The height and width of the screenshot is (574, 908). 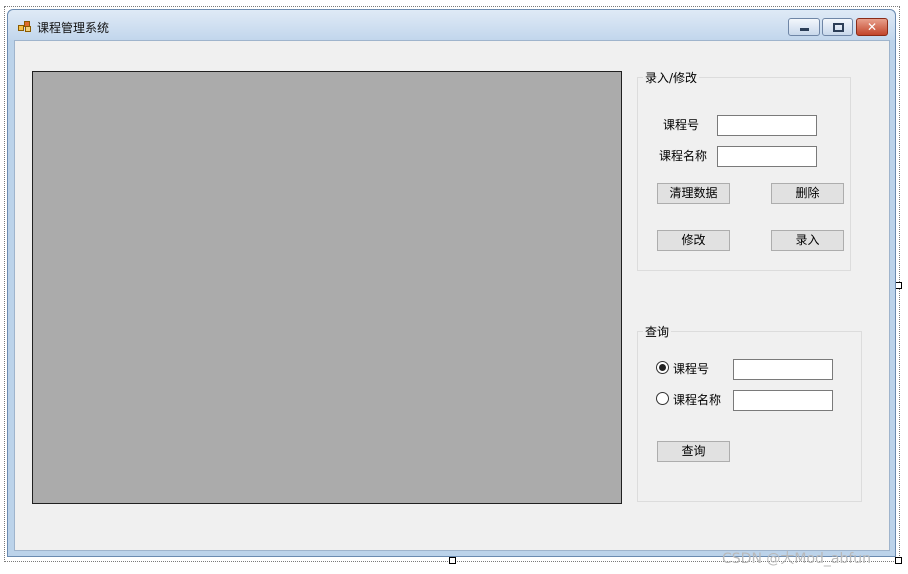 What do you see at coordinates (683, 156) in the screenshot?
I see `course-name-label: 课程名称` at bounding box center [683, 156].